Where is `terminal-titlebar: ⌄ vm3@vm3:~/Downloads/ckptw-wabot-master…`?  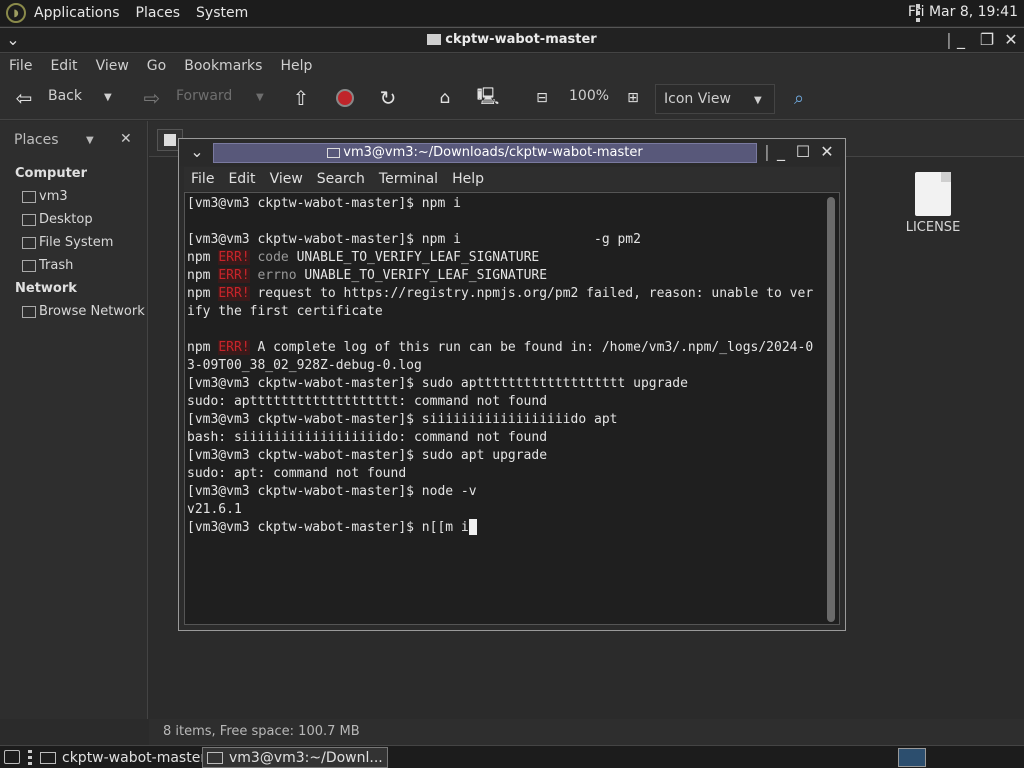
terminal-titlebar: ⌄ vm3@vm3:~/Downloads/ckptw-wabot-master… is located at coordinates (512, 153).